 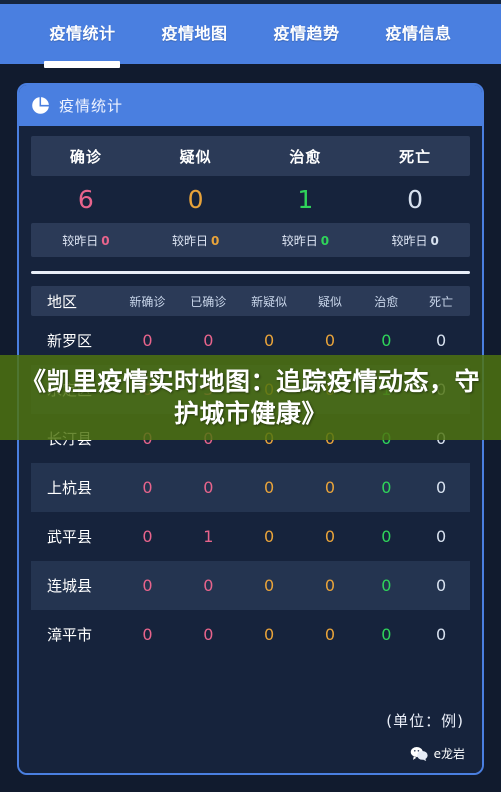 What do you see at coordinates (250, 536) in the screenshot?
I see `table-row: 武平县 0 1 0 0 0 0` at bounding box center [250, 536].